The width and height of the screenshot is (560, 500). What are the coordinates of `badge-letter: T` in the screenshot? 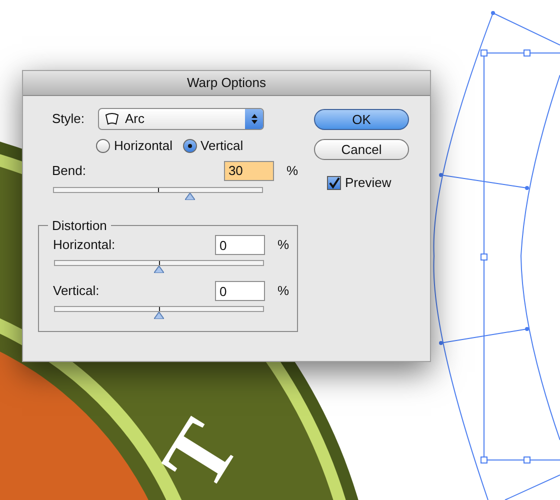 It's located at (201, 452).